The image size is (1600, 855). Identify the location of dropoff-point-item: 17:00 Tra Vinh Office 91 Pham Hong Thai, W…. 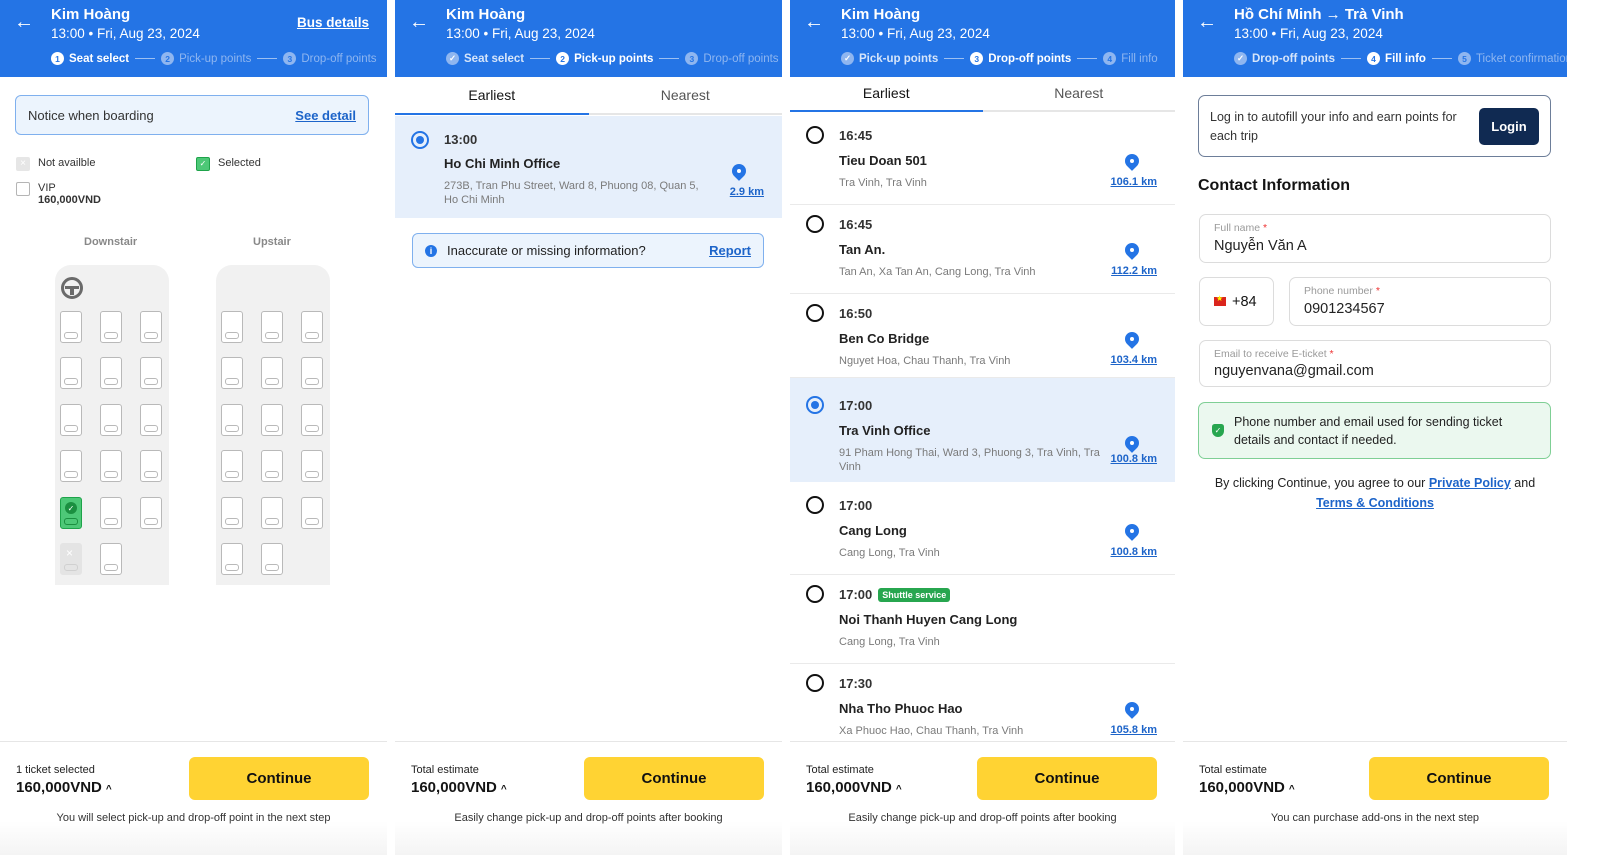
(982, 430).